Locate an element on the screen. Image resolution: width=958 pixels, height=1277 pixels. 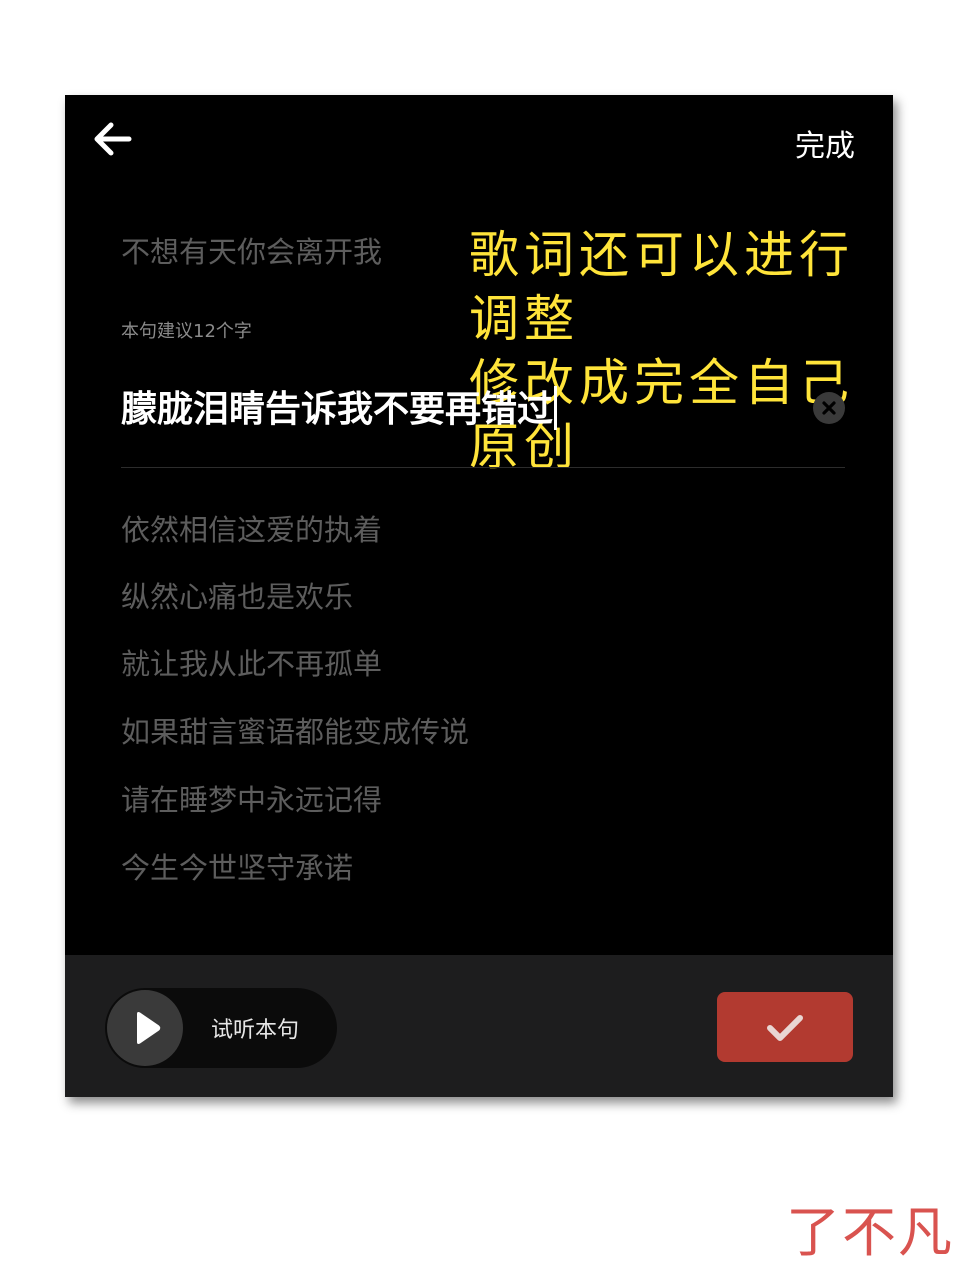
clear-input-button is located at coordinates (829, 408).